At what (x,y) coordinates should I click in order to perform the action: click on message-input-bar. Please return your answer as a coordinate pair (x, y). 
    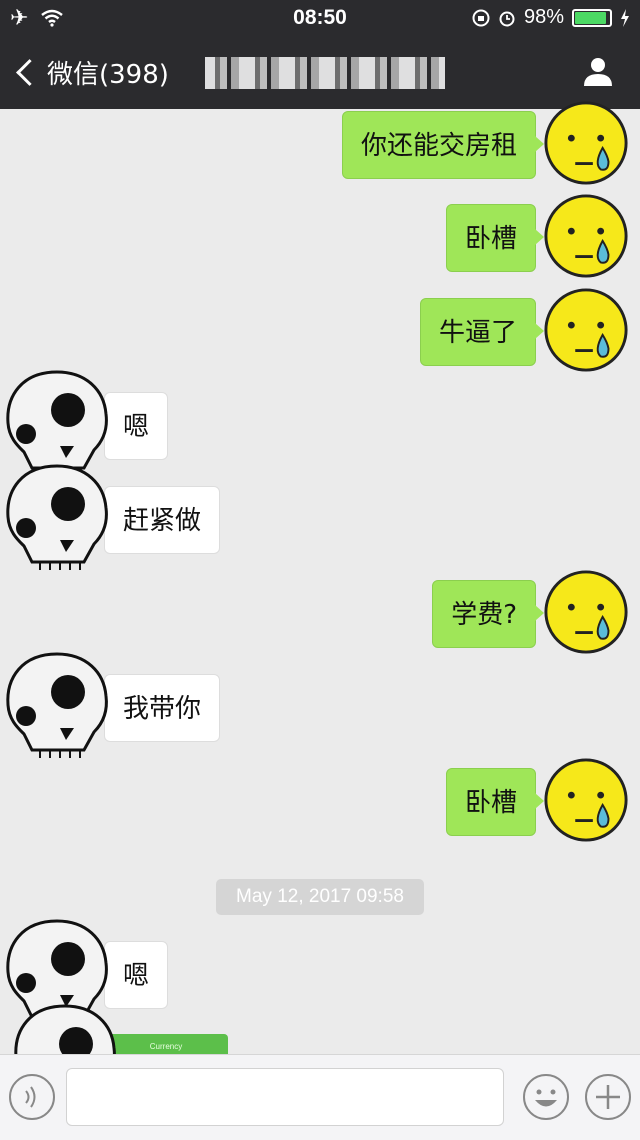
    Looking at the image, I should click on (320, 1097).